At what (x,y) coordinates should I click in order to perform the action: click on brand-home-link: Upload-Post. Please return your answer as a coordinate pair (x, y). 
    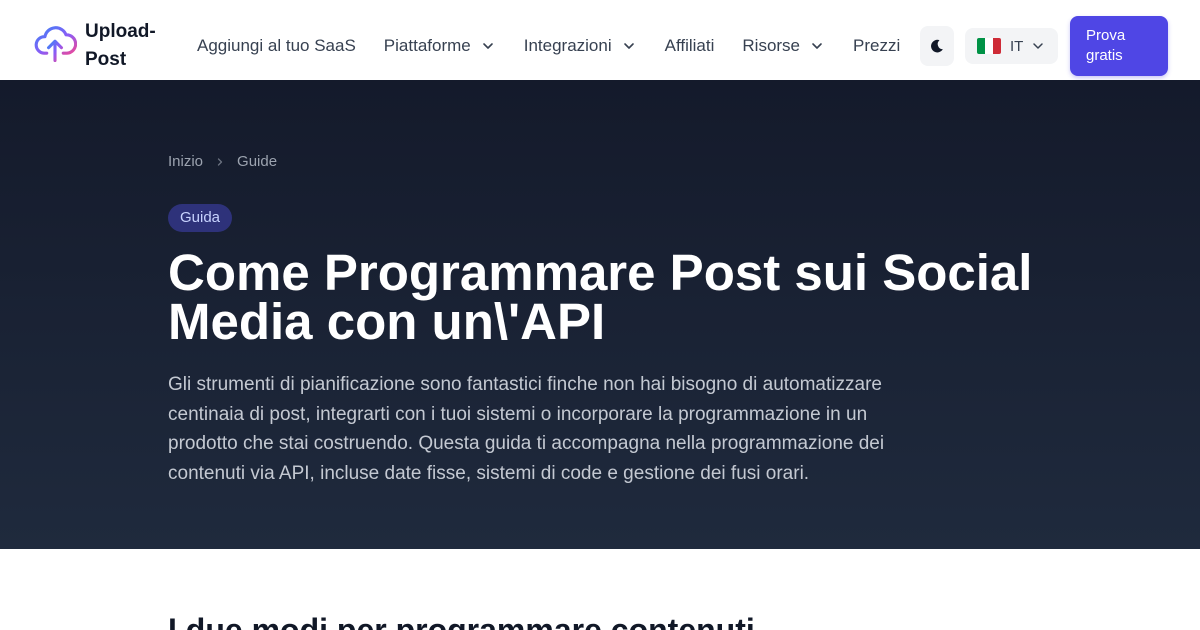
    Looking at the image, I should click on (94, 44).